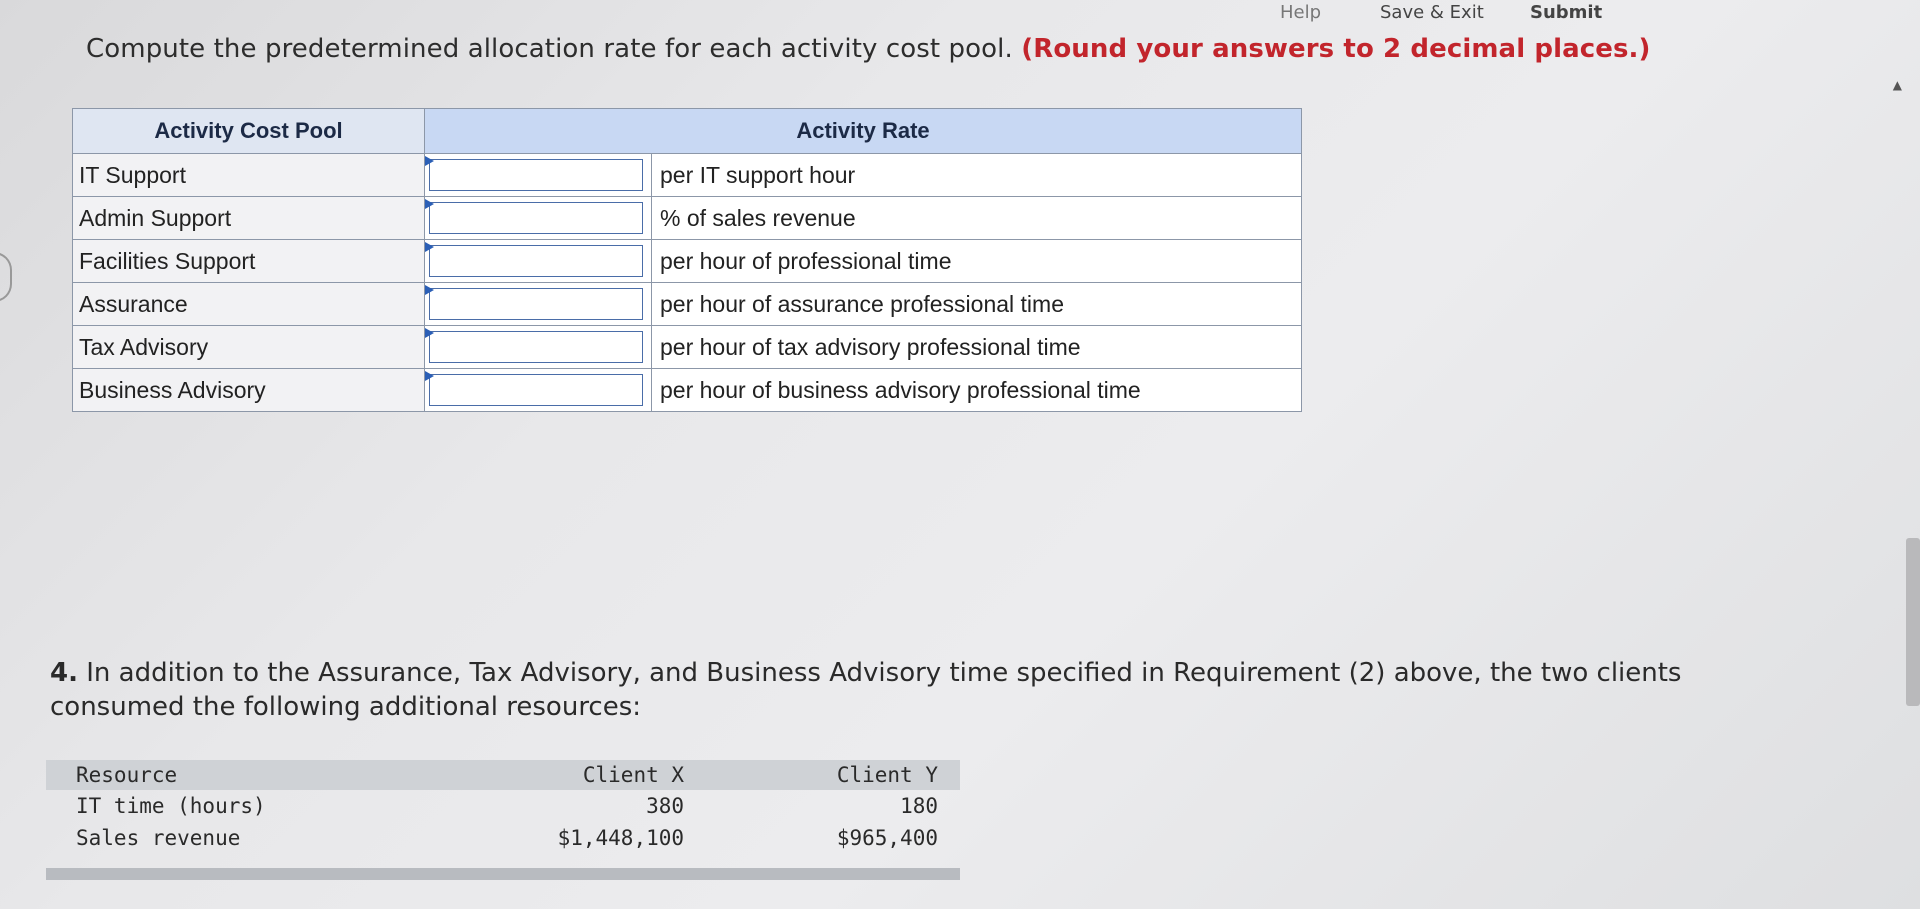 The height and width of the screenshot is (909, 1920). Describe the element at coordinates (228, 775) in the screenshot. I see `header-resource: Resource` at that location.